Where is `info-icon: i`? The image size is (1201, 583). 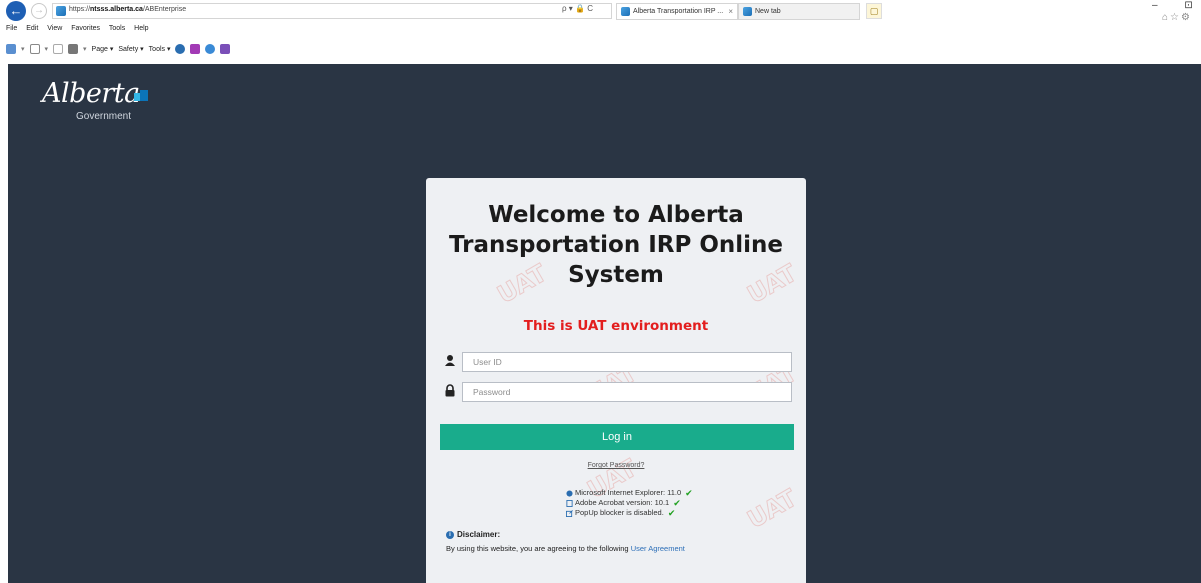 info-icon: i is located at coordinates (450, 534).